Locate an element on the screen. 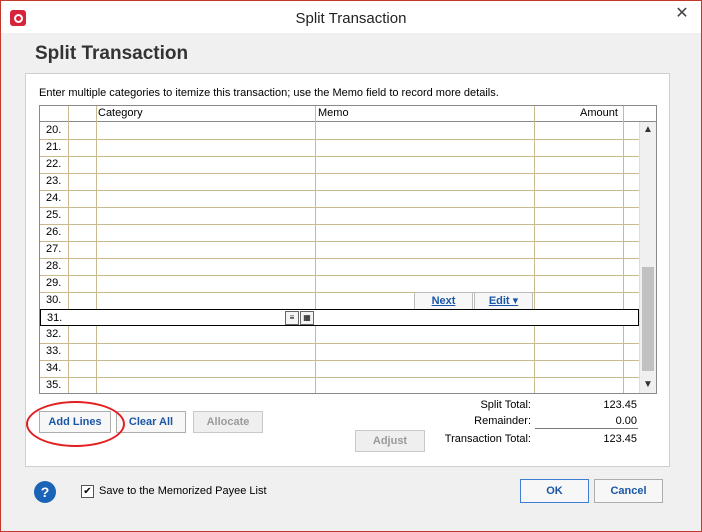 The image size is (702, 532). row-number: 26. is located at coordinates (54, 232).